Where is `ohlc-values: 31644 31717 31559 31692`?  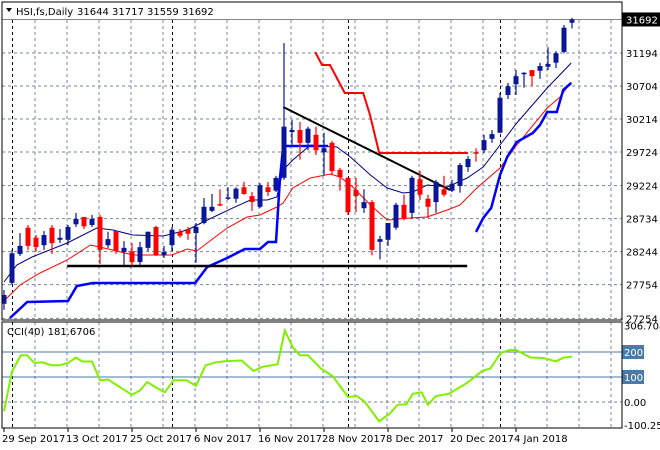
ohlc-values: 31644 31717 31559 31692 is located at coordinates (145, 12).